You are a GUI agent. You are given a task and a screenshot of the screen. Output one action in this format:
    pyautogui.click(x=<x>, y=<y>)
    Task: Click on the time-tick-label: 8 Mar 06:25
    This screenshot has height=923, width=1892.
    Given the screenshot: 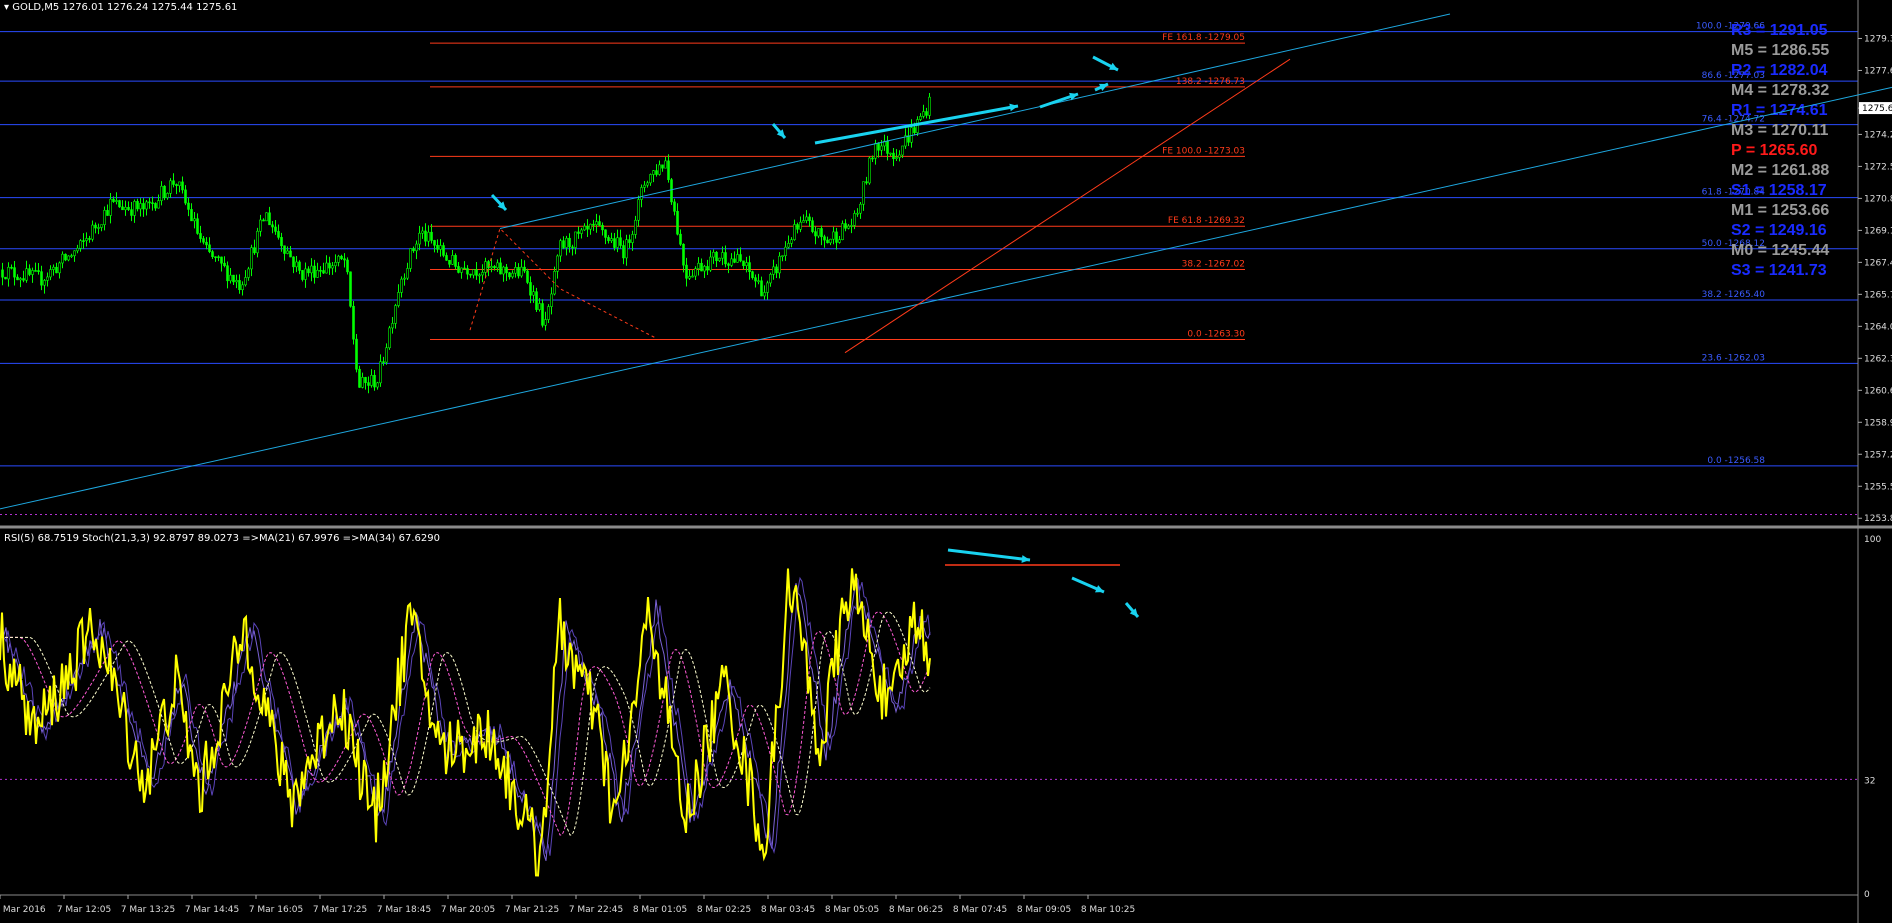 What is the action you would take?
    pyautogui.click(x=916, y=910)
    